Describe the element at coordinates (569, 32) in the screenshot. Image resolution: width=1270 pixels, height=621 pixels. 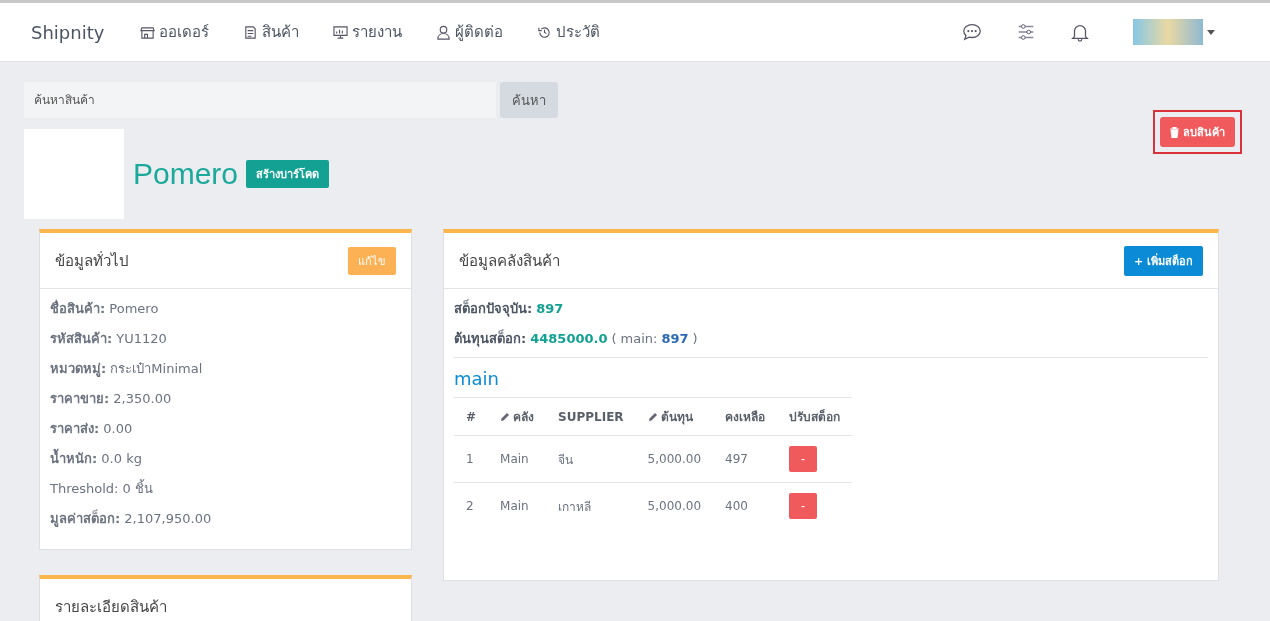
I see `nav-link: ประวัติ` at that location.